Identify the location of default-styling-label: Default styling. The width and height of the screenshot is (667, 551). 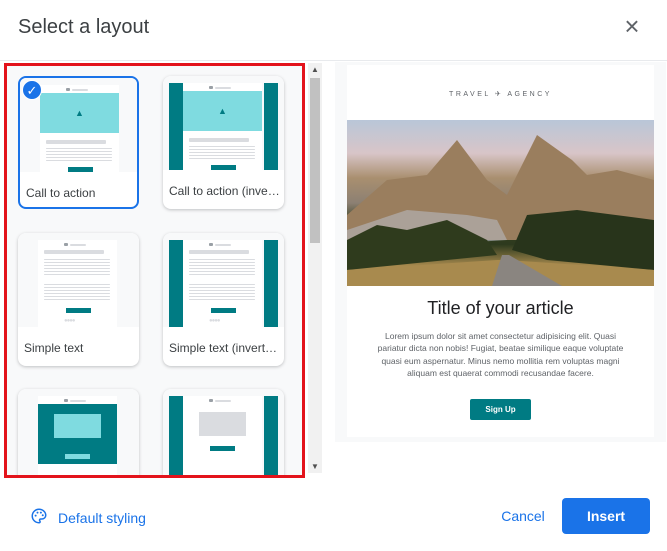
(102, 517).